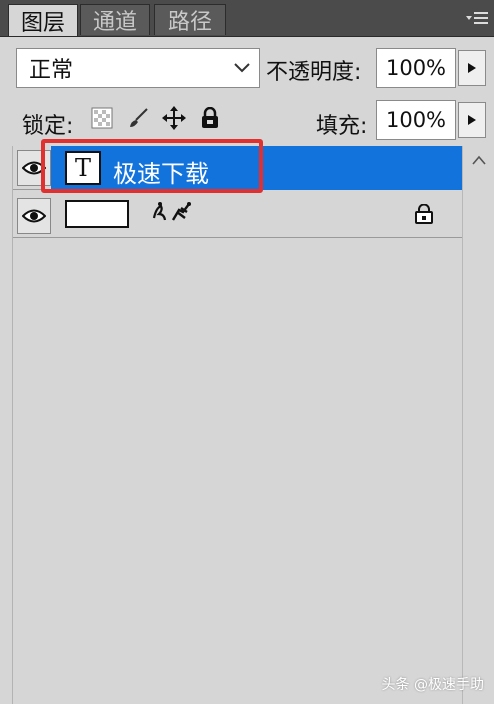 The height and width of the screenshot is (704, 494). Describe the element at coordinates (97, 214) in the screenshot. I see `background-layer-thumbnail` at that location.